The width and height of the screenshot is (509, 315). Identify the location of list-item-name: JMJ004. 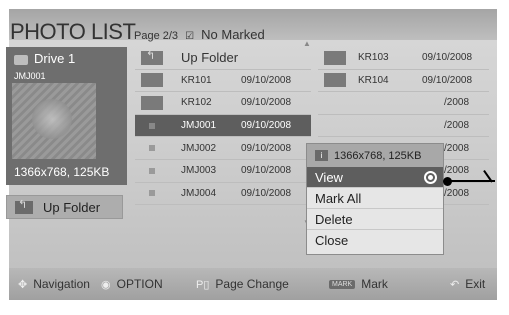
(199, 193).